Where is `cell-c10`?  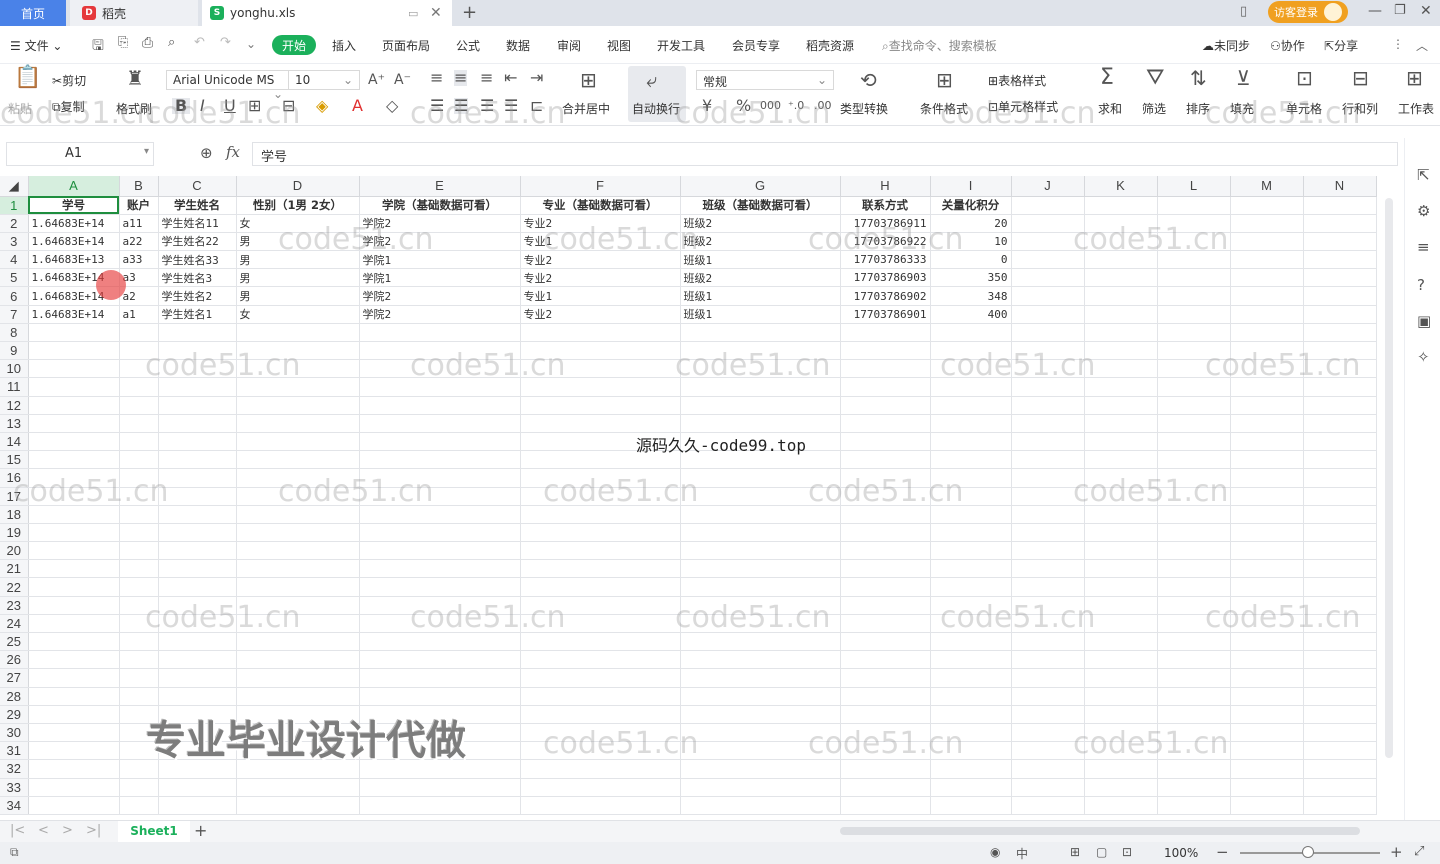 cell-c10 is located at coordinates (197, 369).